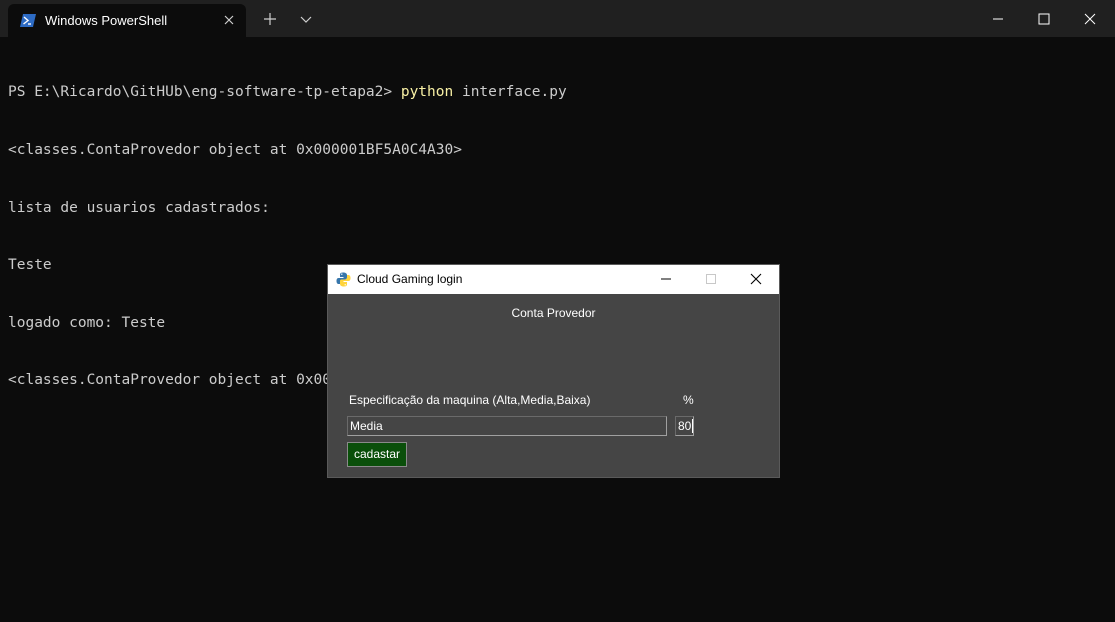 This screenshot has width=1115, height=622. I want to click on dialog-maximize-button, so click(711, 279).